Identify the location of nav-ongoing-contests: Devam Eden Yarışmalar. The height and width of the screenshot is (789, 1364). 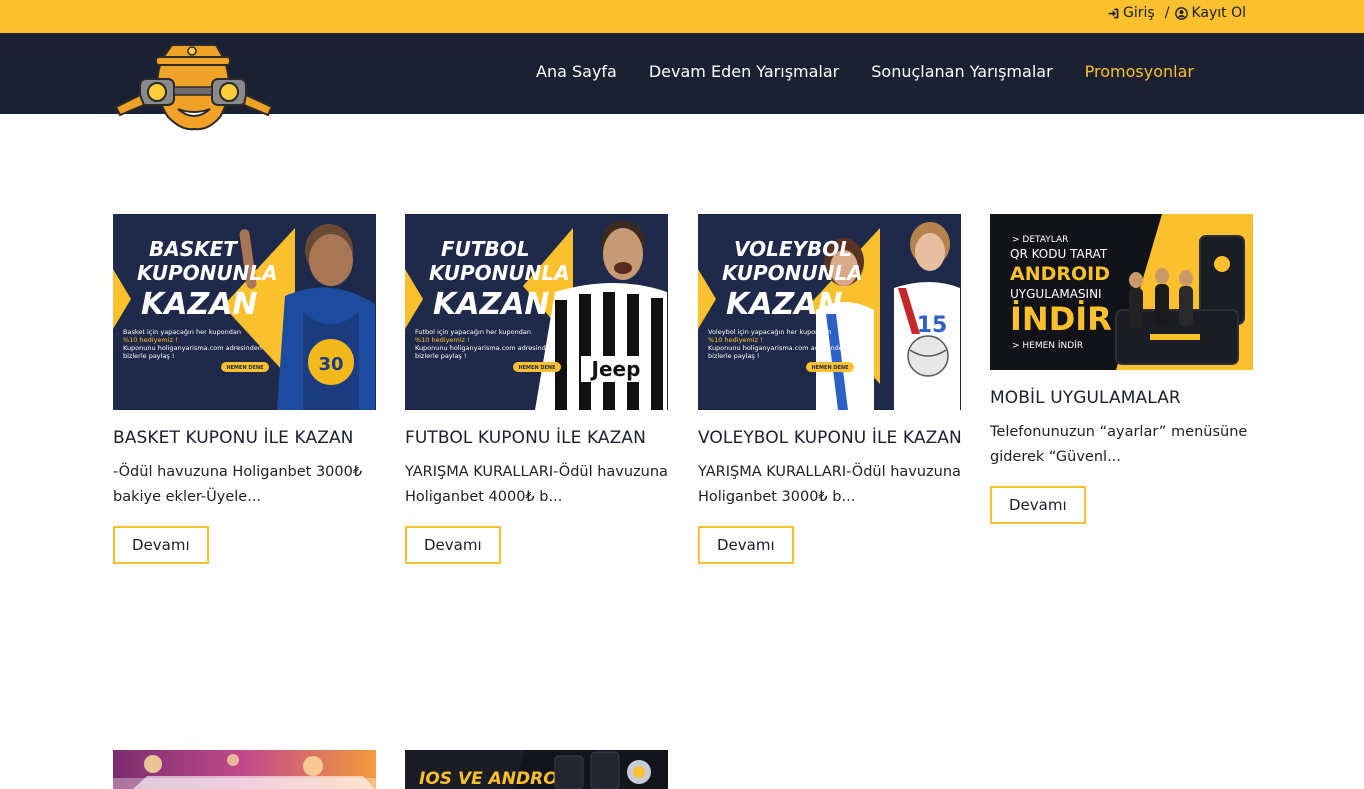
(744, 71).